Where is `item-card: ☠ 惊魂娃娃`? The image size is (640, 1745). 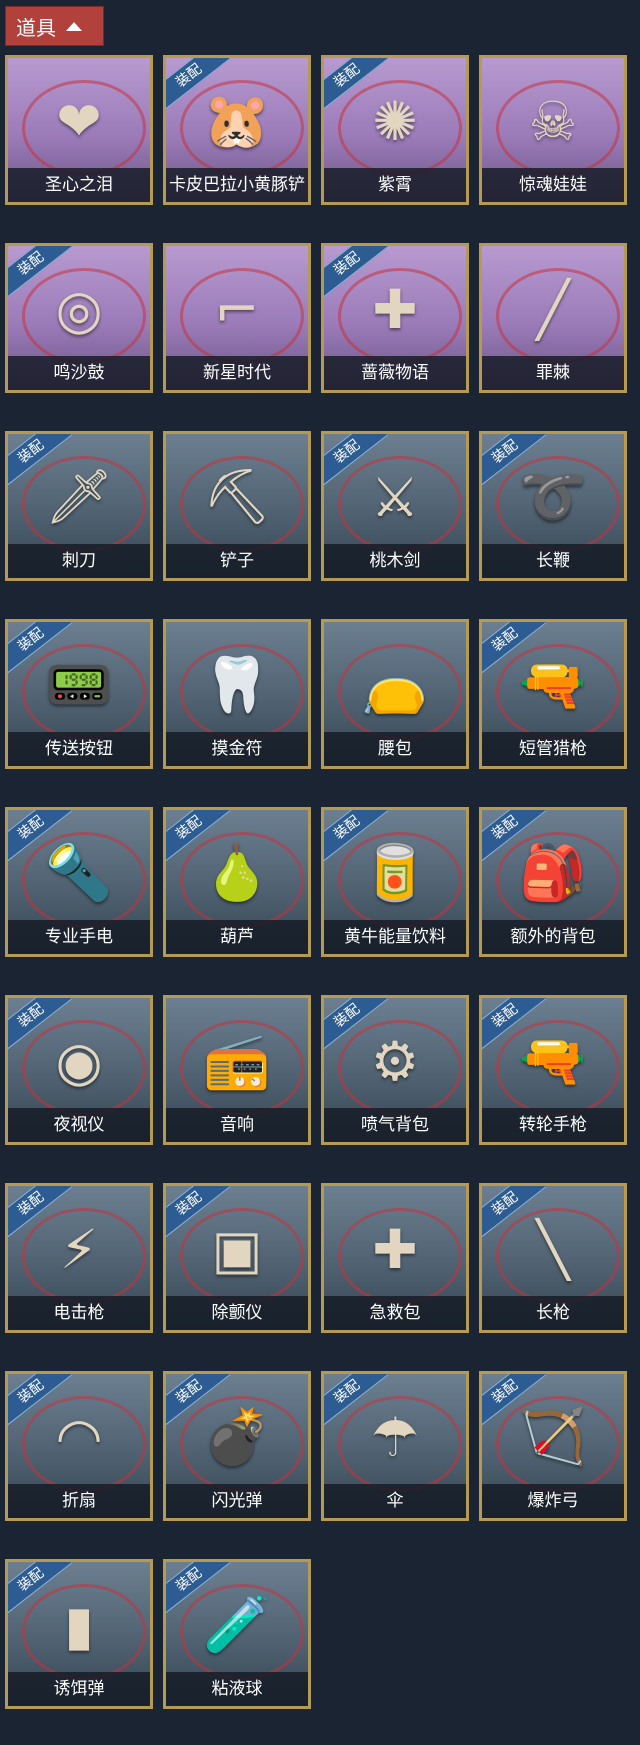
item-card: ☠ 惊魂娃娃 is located at coordinates (553, 130).